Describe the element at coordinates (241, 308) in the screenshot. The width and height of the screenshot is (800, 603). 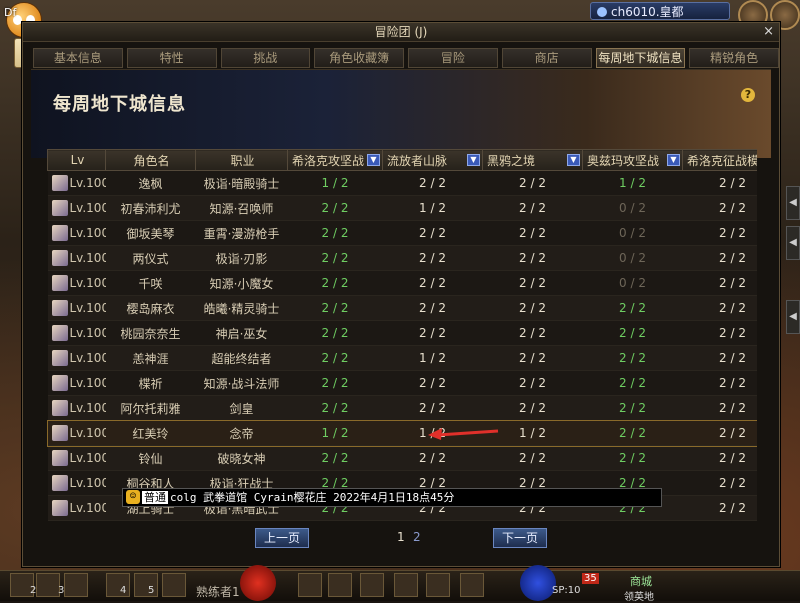
I see `character-job: 皓曦·精灵骑士` at that location.